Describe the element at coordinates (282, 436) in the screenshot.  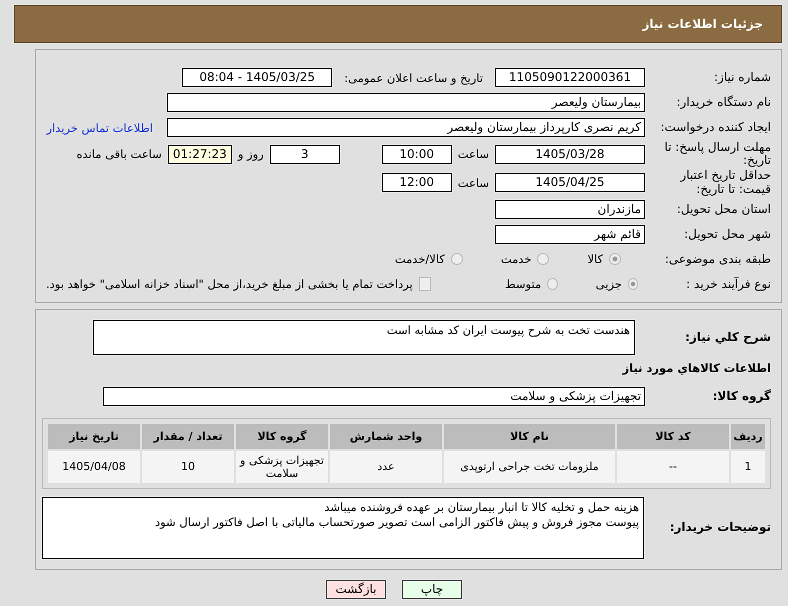
I see `column-header: گروه کالا` at that location.